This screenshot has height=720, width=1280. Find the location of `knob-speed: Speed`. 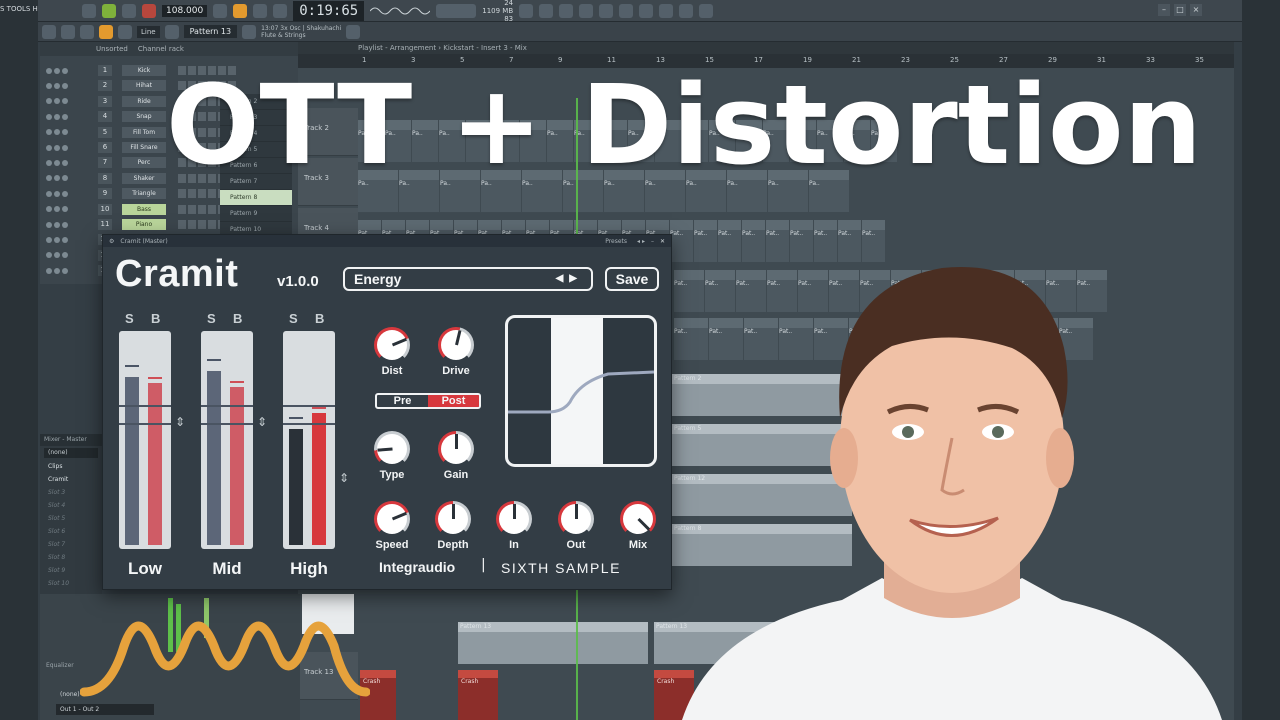

knob-speed: Speed is located at coordinates (392, 526).